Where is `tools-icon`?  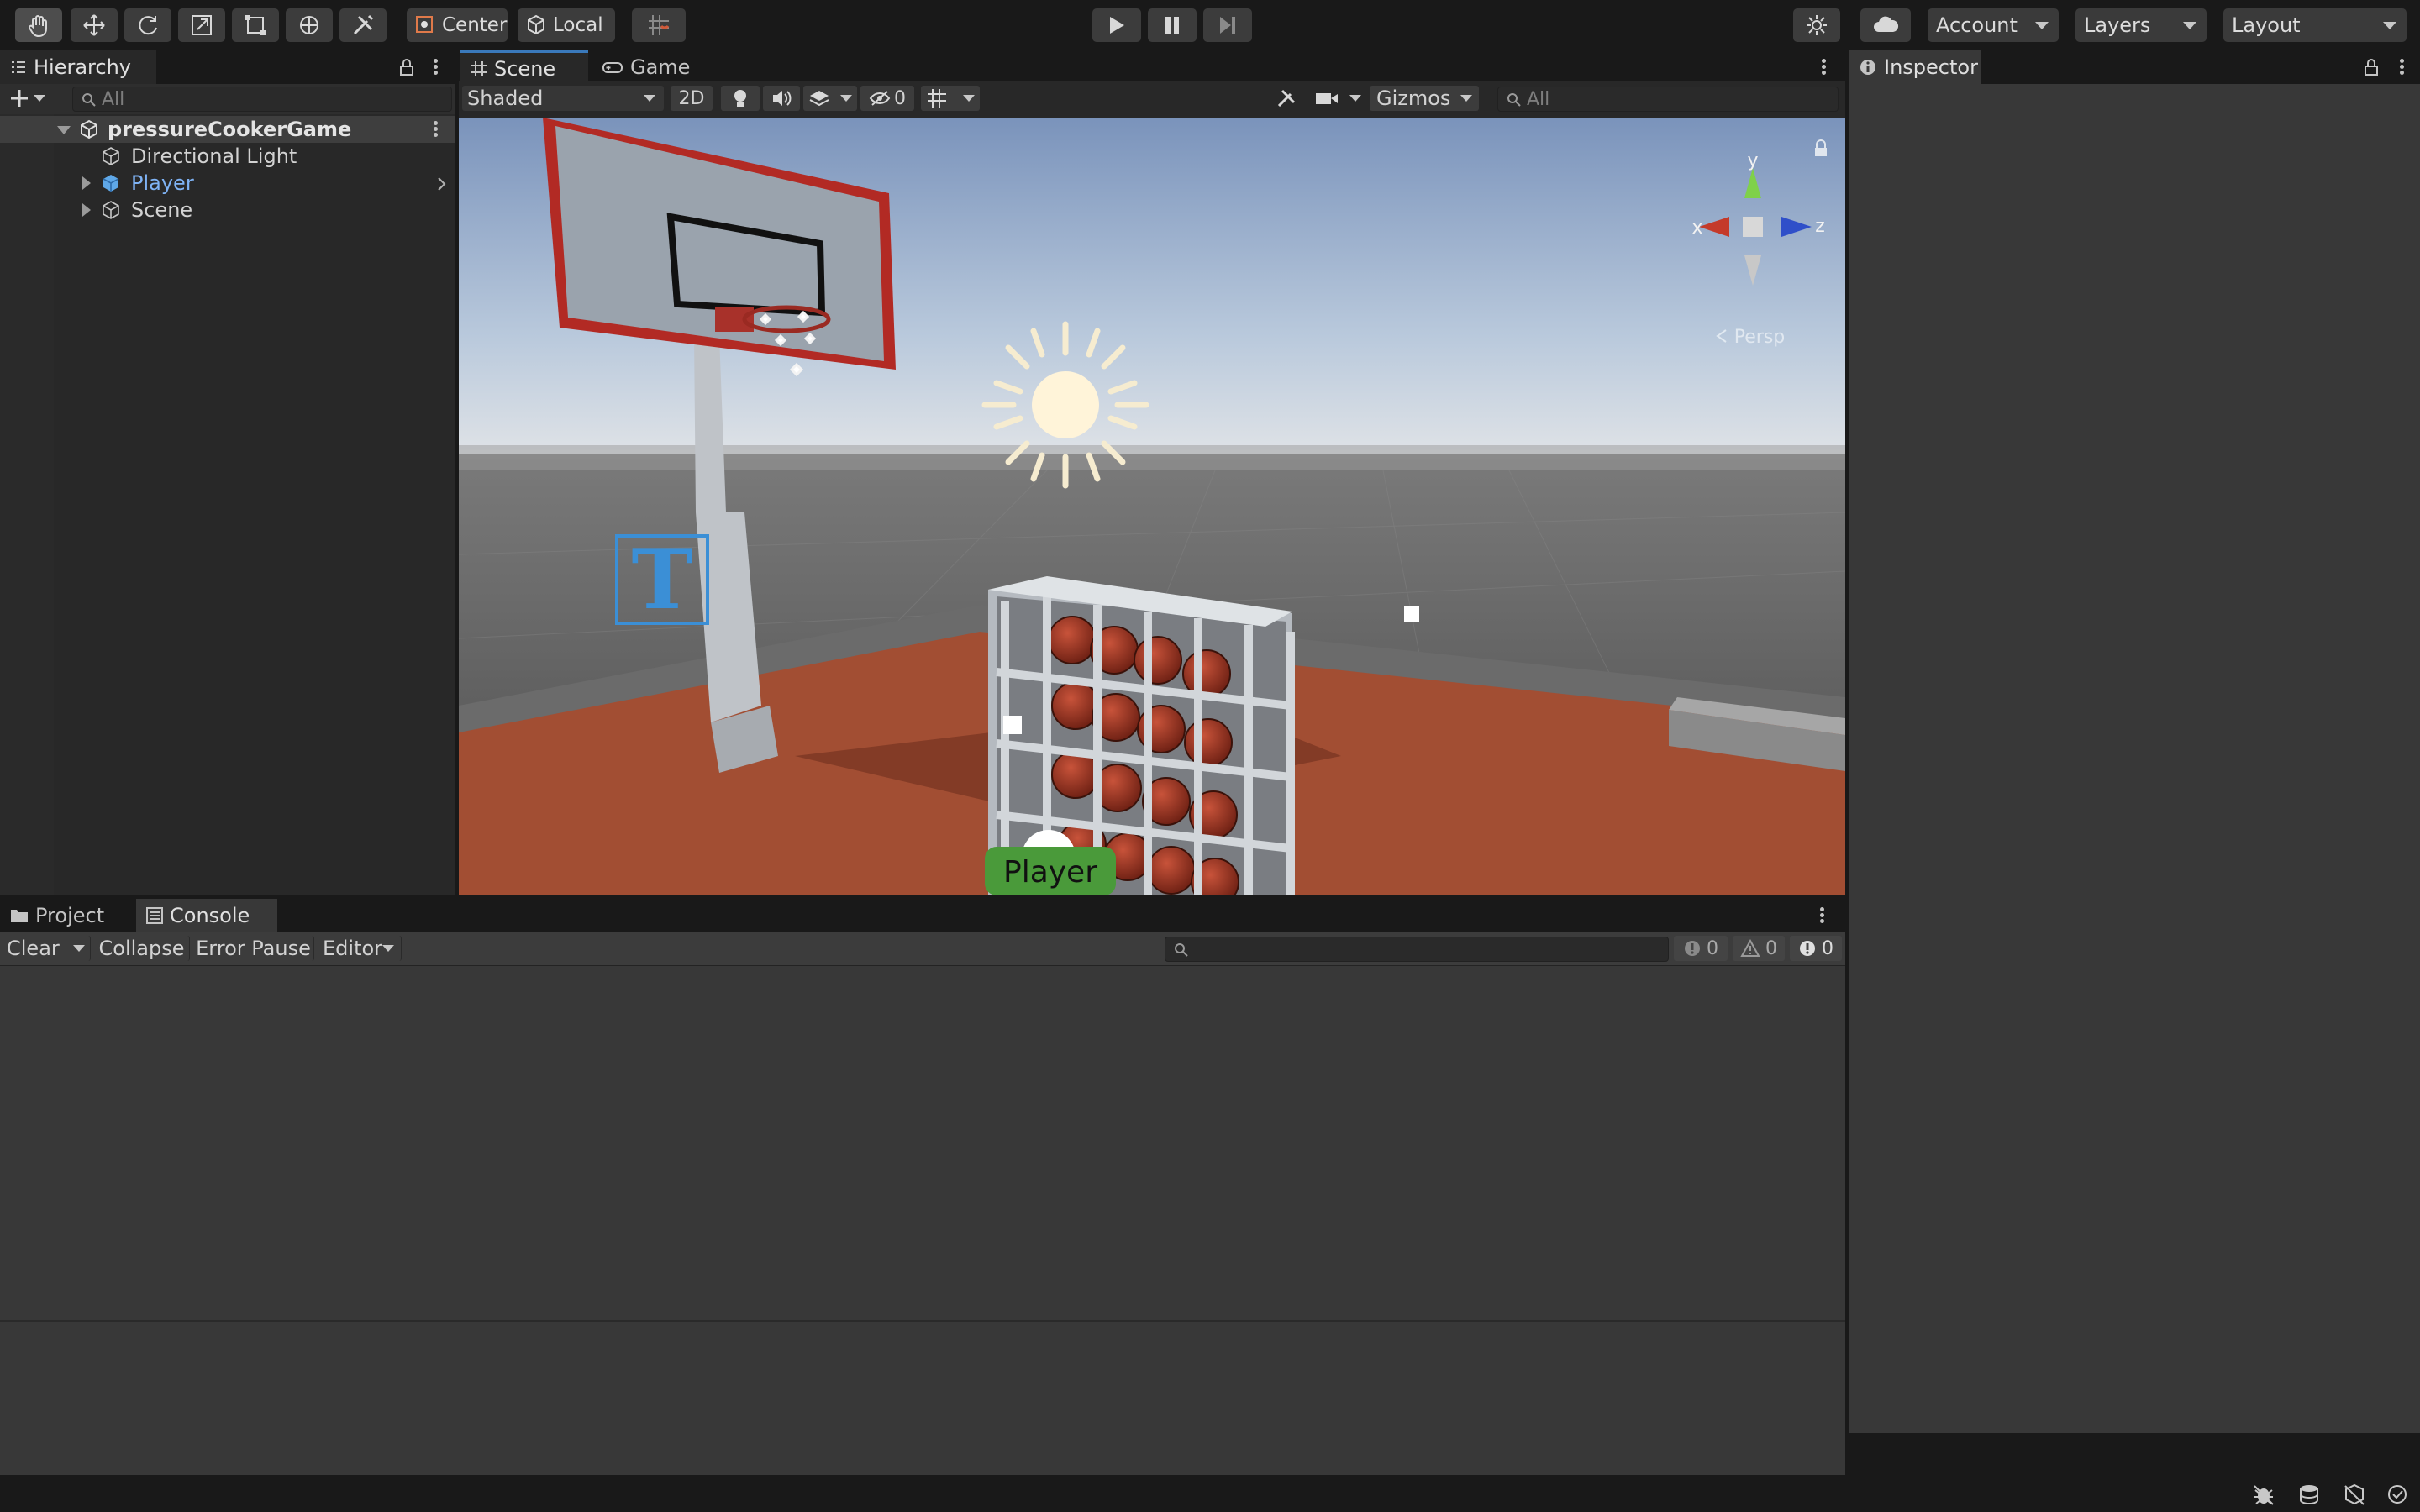
tools-icon is located at coordinates (363, 24).